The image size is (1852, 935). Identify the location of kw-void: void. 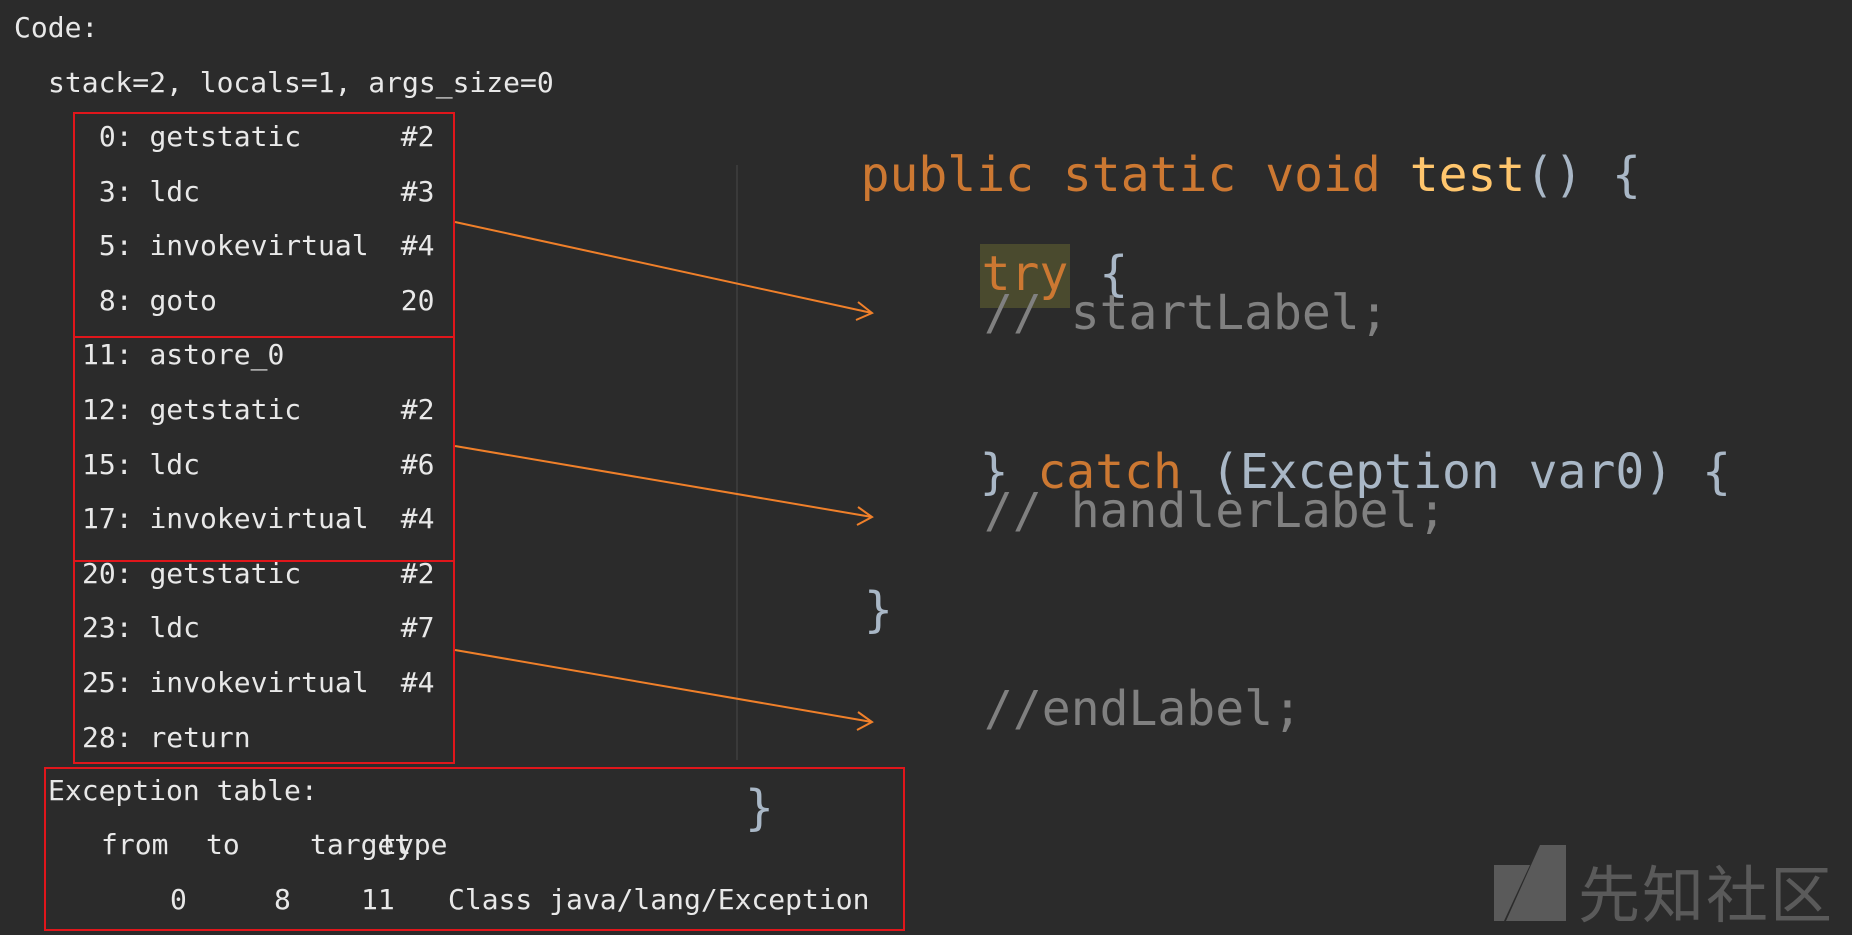
(1323, 175).